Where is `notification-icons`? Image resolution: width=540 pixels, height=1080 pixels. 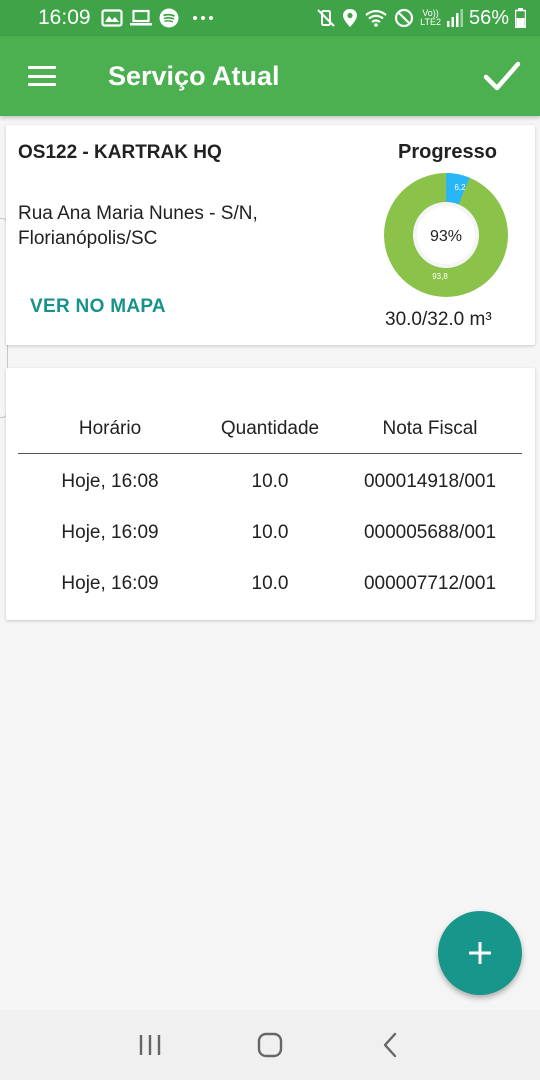 notification-icons is located at coordinates (157, 18).